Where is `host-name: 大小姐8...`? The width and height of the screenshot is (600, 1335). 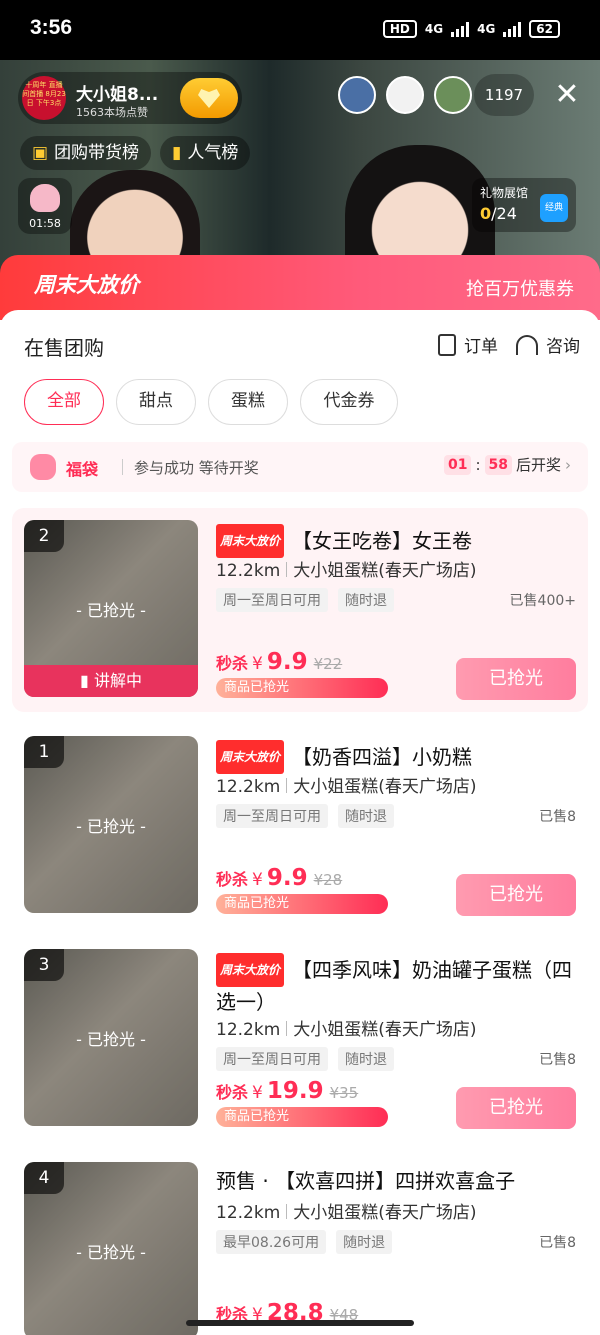
host-name: 大小姐8... is located at coordinates (117, 95).